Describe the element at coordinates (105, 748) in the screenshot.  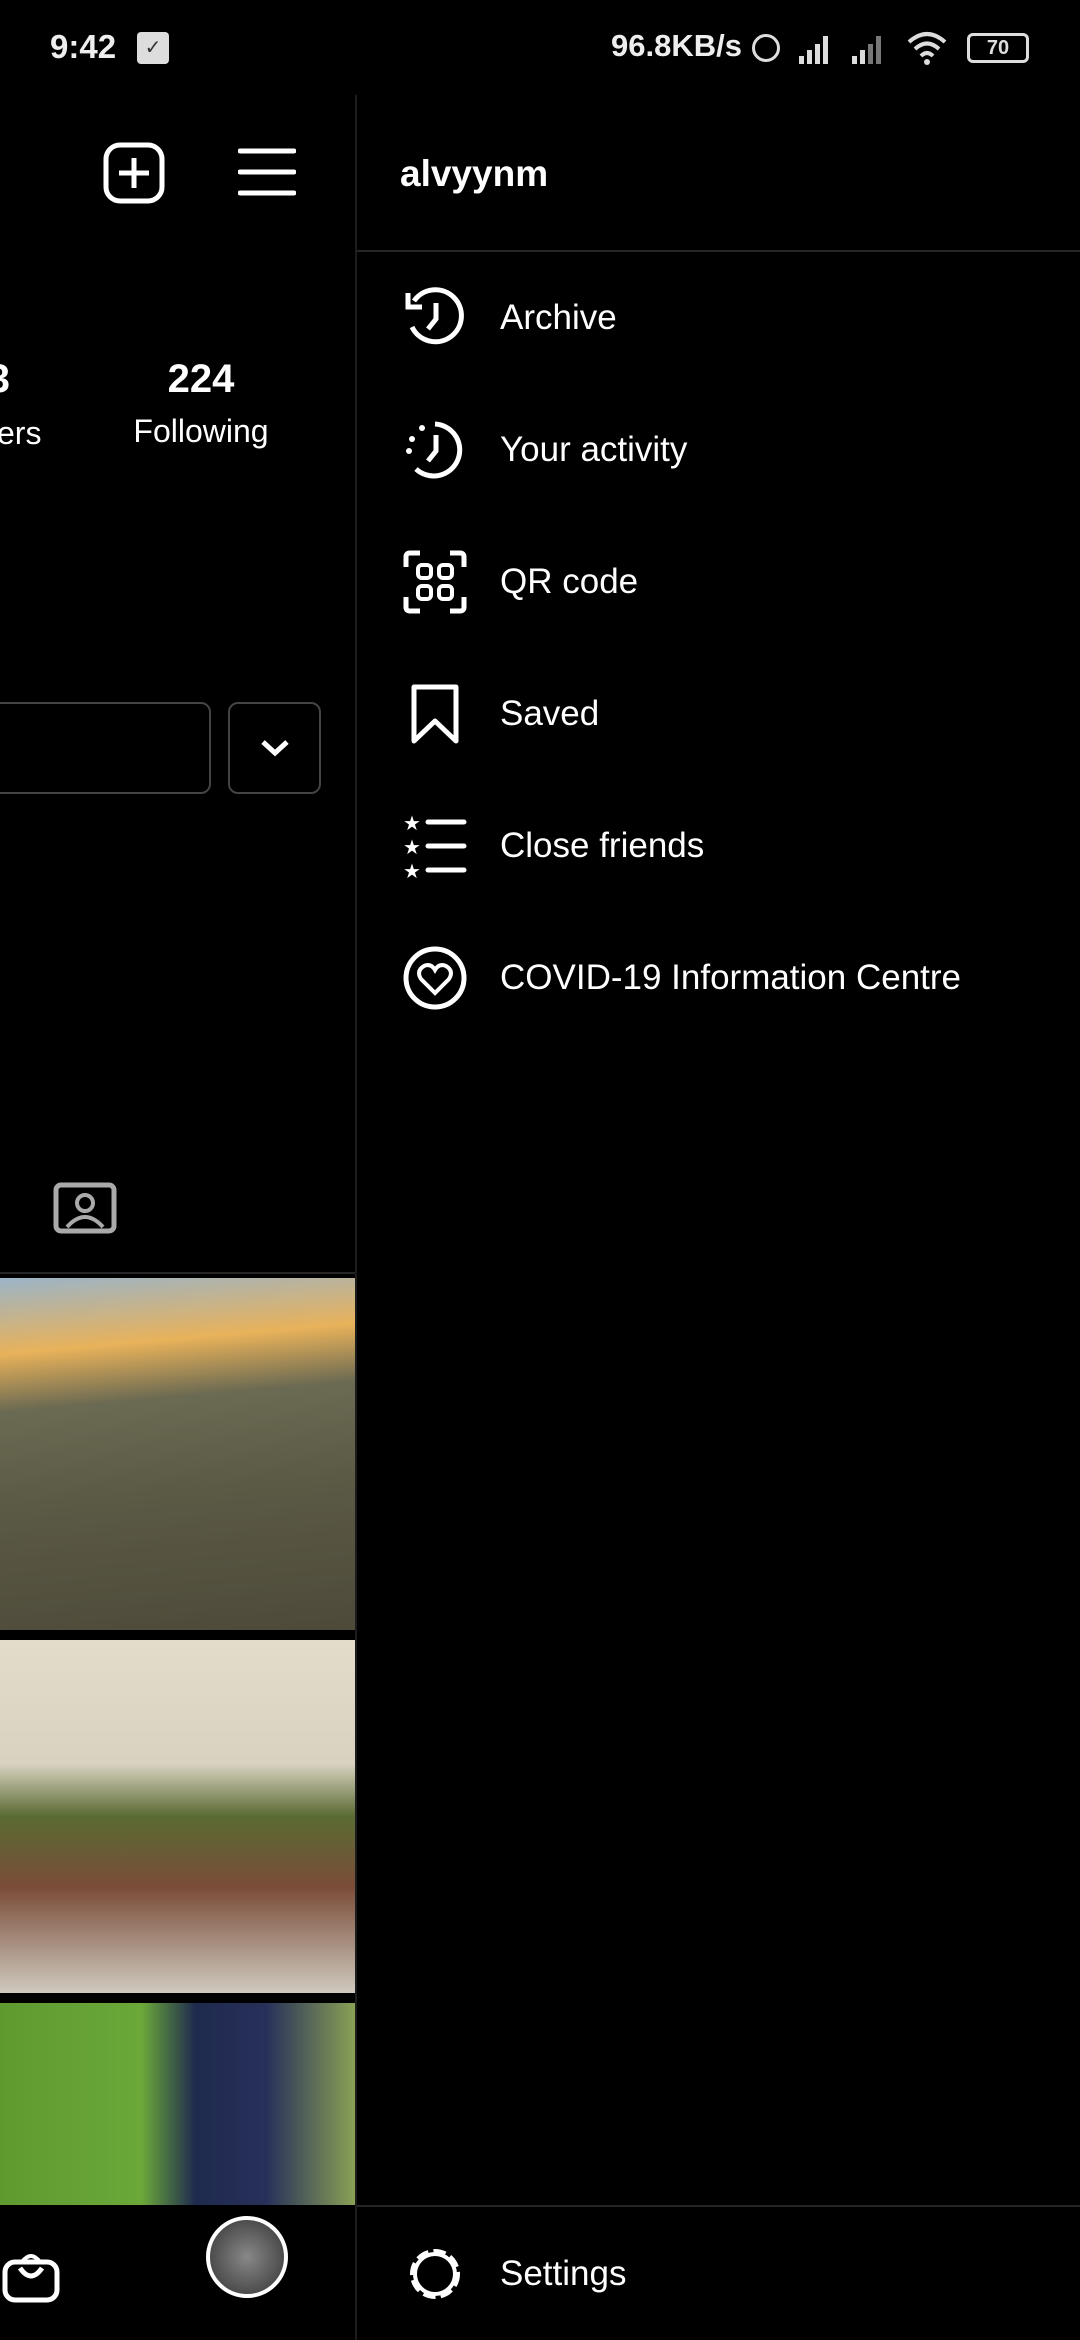
I see `edit-profile-button` at that location.